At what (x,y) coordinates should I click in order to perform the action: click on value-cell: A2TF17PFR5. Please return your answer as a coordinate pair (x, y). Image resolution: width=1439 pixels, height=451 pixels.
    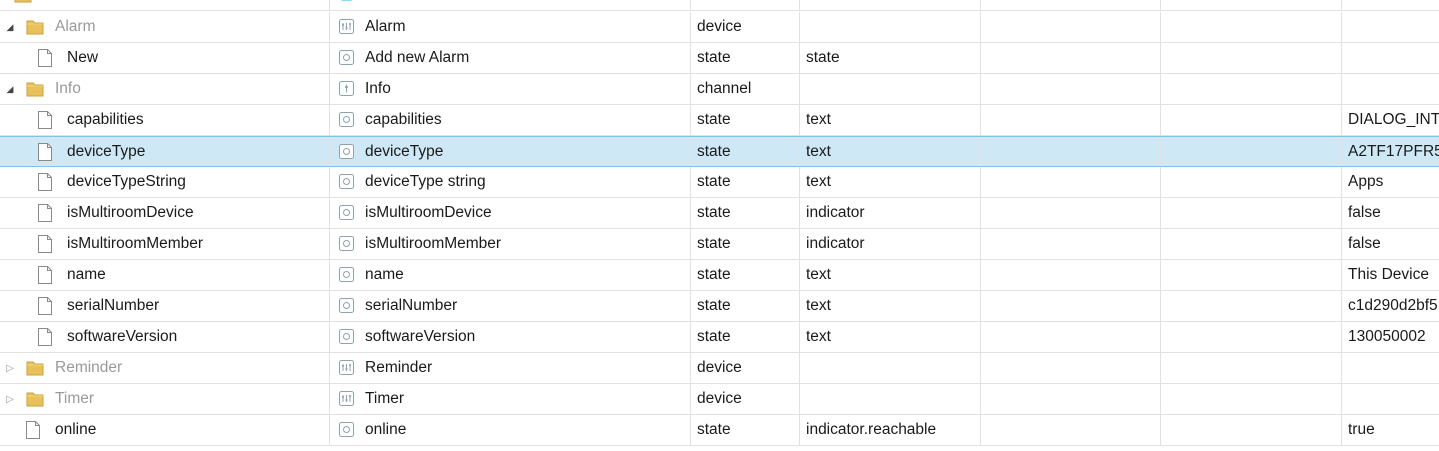
    Looking at the image, I should click on (1390, 151).